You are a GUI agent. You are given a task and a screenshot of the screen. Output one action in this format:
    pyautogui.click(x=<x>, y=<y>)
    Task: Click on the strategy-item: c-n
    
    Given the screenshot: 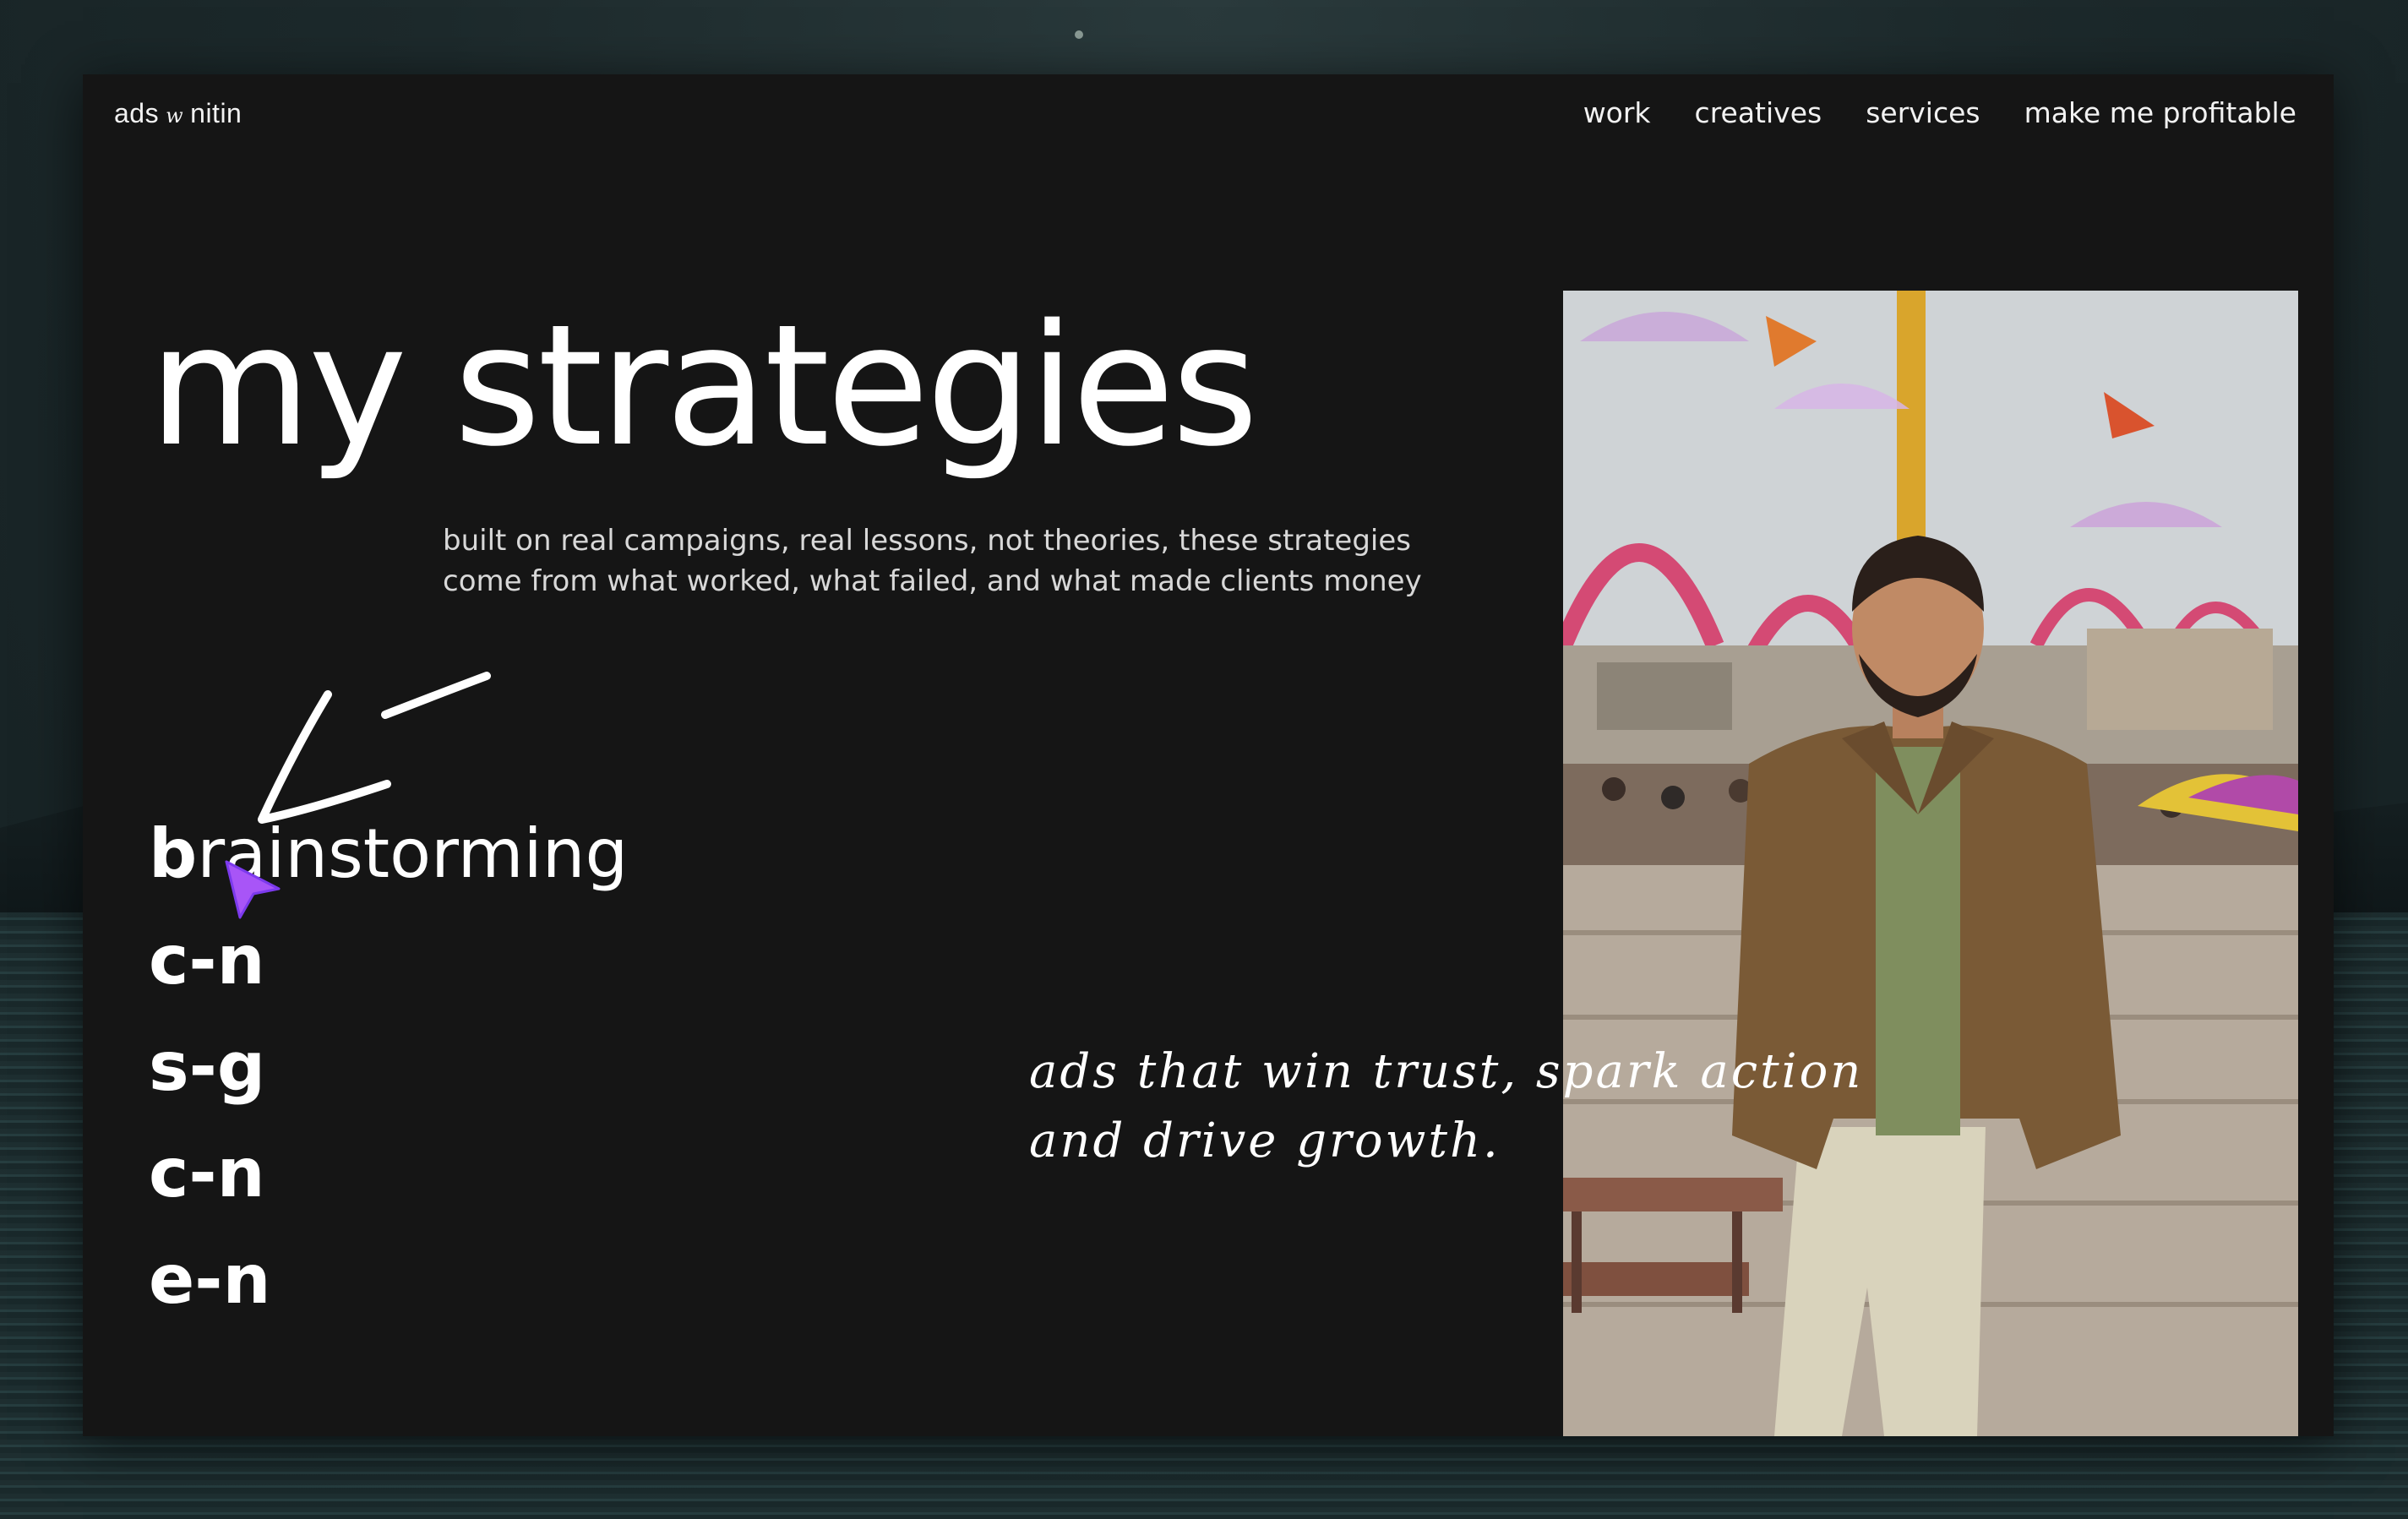 What is the action you would take?
    pyautogui.click(x=388, y=1173)
    